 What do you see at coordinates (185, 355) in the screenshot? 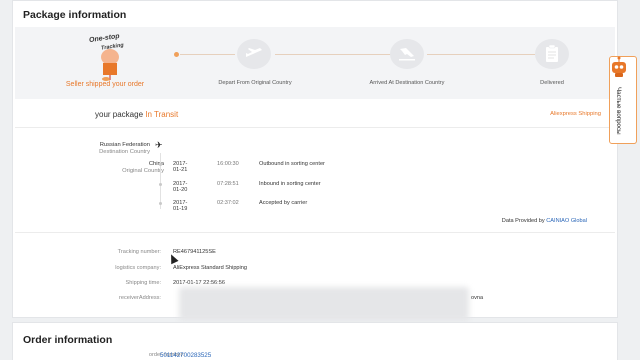
I see `order-number-link: 501142700283525` at bounding box center [185, 355].